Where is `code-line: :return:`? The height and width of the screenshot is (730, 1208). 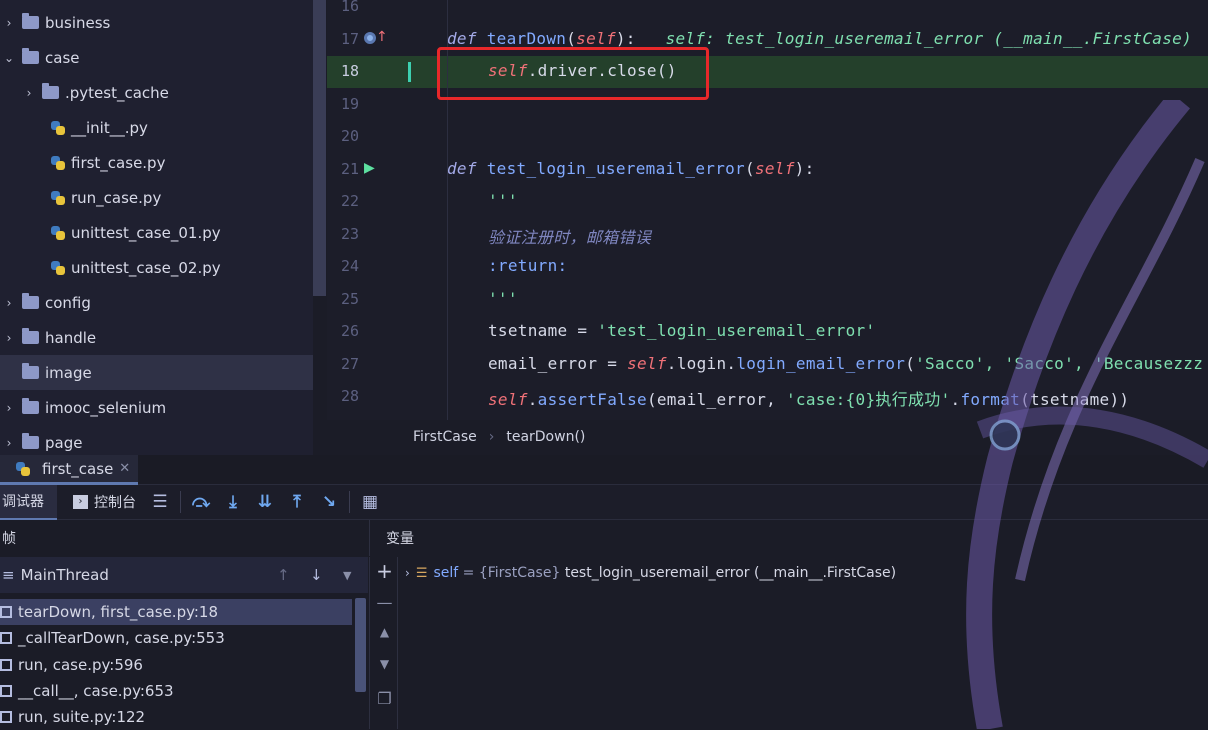
code-line: :return: is located at coordinates (527, 265).